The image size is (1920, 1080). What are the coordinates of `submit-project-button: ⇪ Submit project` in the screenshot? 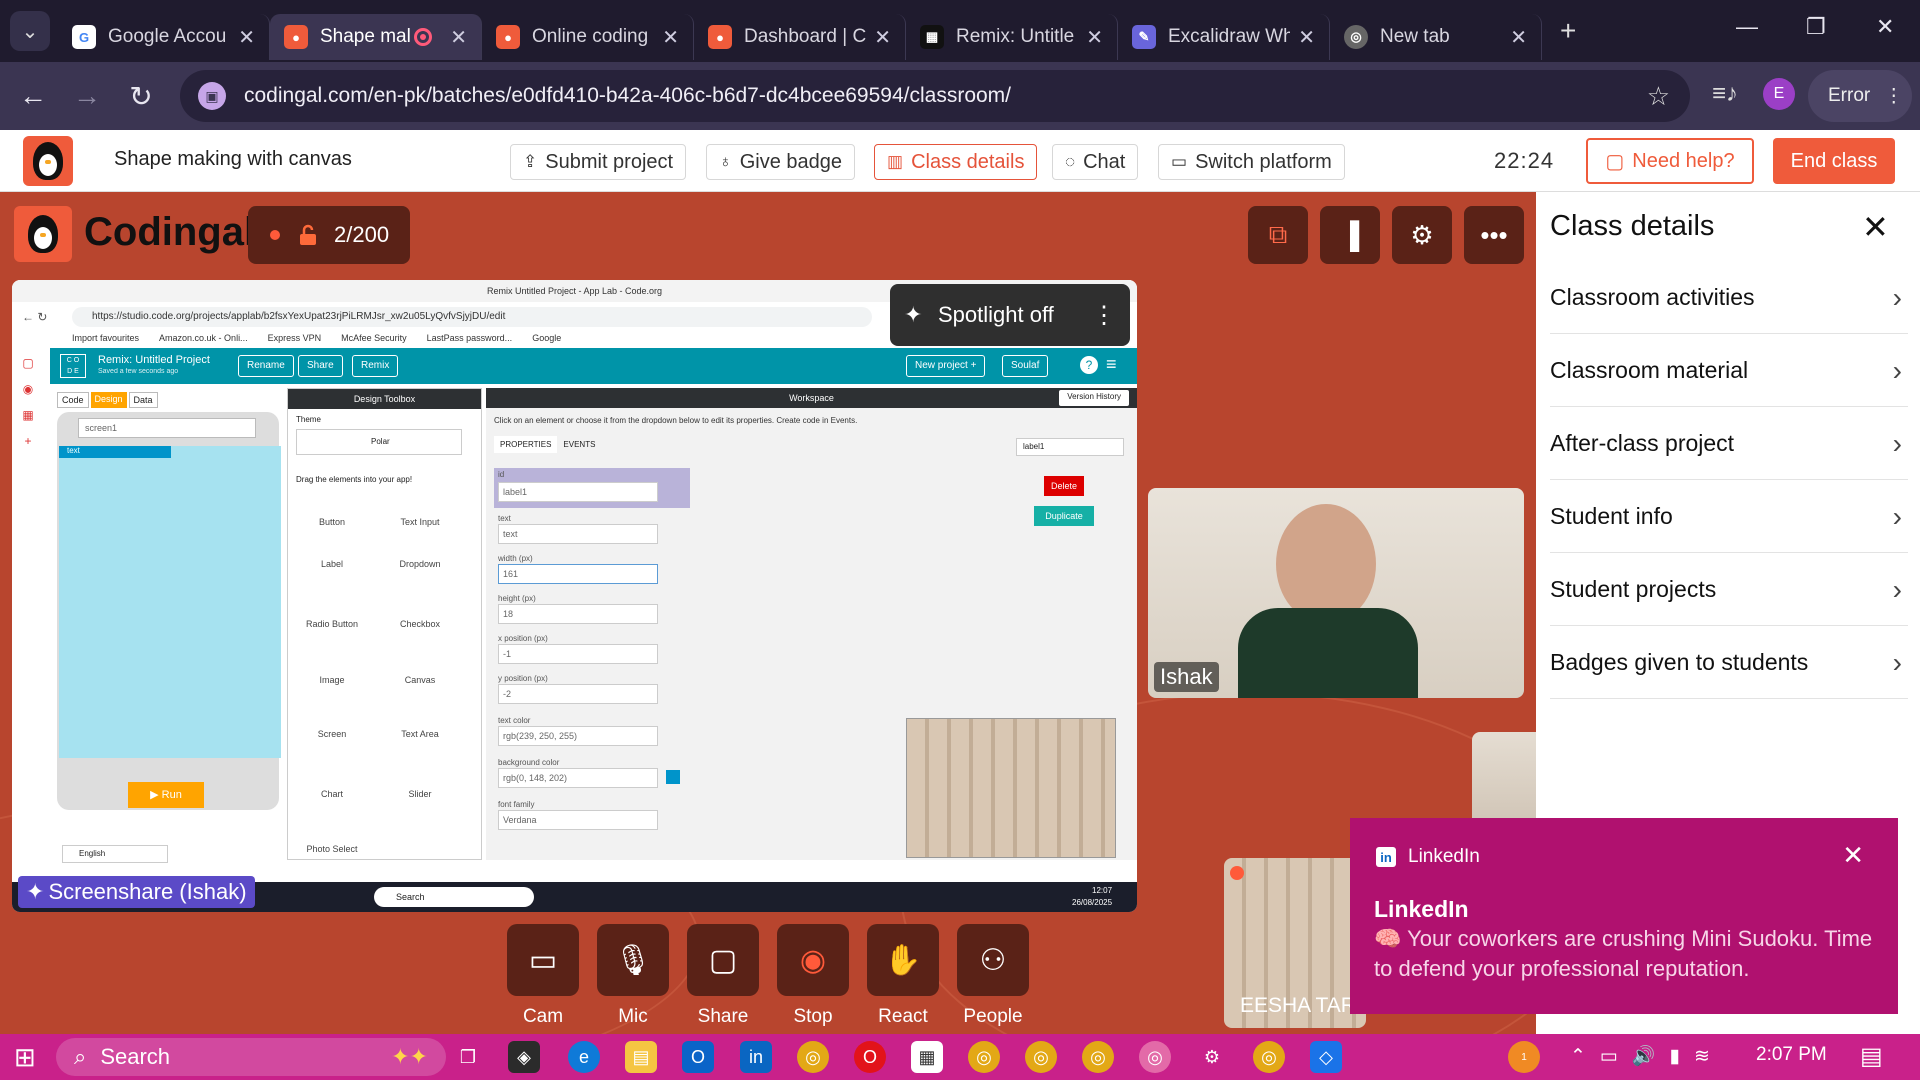 It's located at (598, 162).